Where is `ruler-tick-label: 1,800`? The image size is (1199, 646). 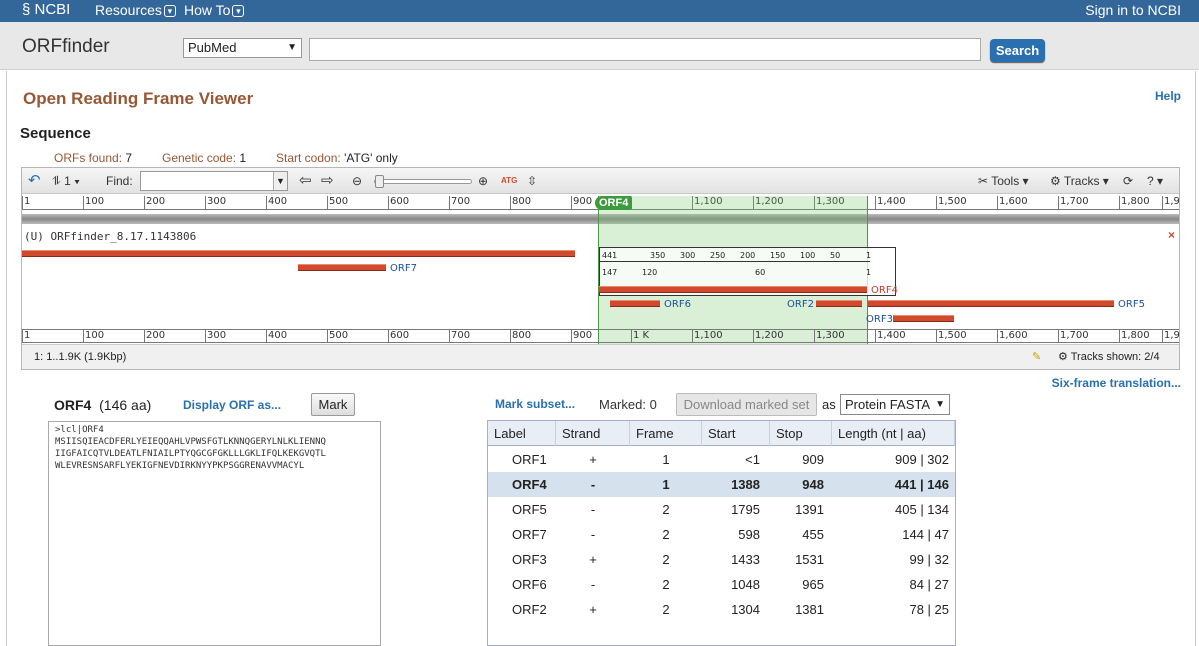
ruler-tick-label: 1,800 is located at coordinates (1135, 201).